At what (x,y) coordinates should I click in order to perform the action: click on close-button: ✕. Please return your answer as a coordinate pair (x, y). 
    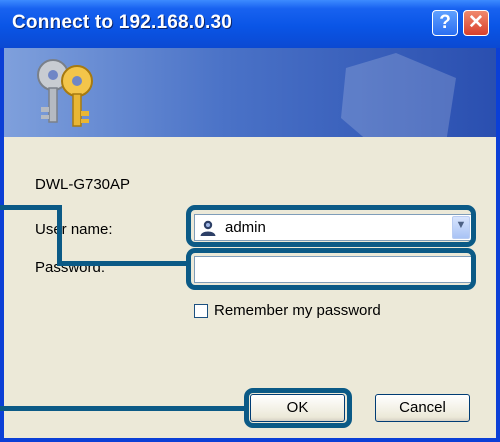
    Looking at the image, I should click on (476, 23).